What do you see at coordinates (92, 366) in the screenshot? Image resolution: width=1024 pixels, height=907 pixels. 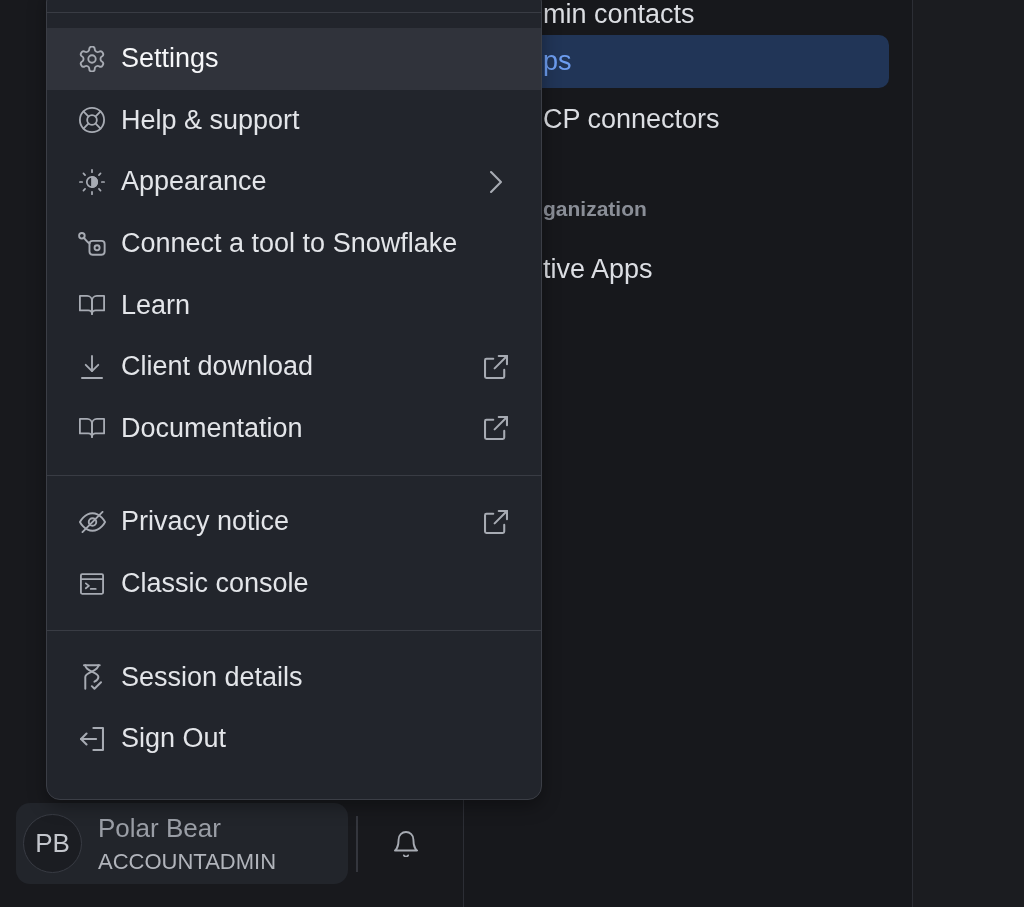 I see `download-icon` at bounding box center [92, 366].